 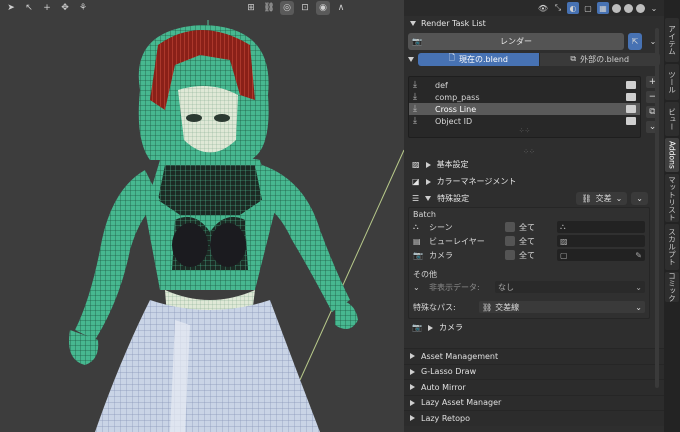 What do you see at coordinates (564, 255) in the screenshot?
I see `square-icon: ▢` at bounding box center [564, 255].